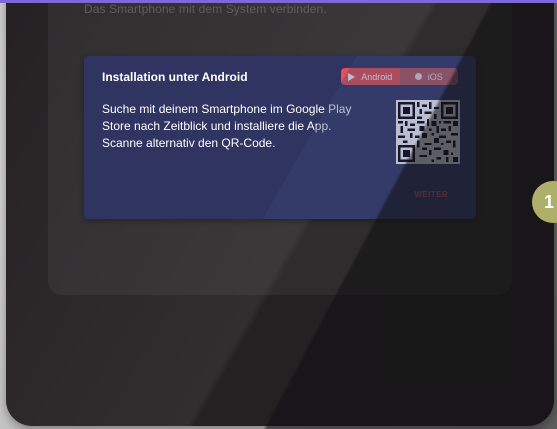 The width and height of the screenshot is (557, 429). I want to click on top-accent-line, so click(278, 1).